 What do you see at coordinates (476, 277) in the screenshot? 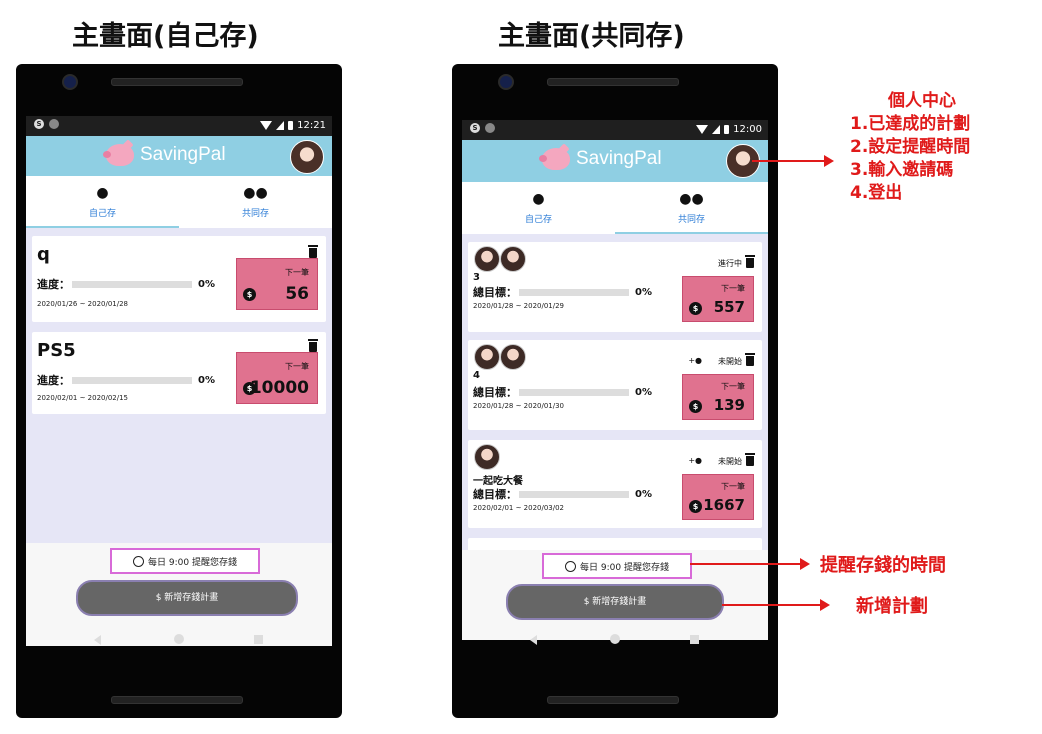
I see `plan-title: 3` at bounding box center [476, 277].